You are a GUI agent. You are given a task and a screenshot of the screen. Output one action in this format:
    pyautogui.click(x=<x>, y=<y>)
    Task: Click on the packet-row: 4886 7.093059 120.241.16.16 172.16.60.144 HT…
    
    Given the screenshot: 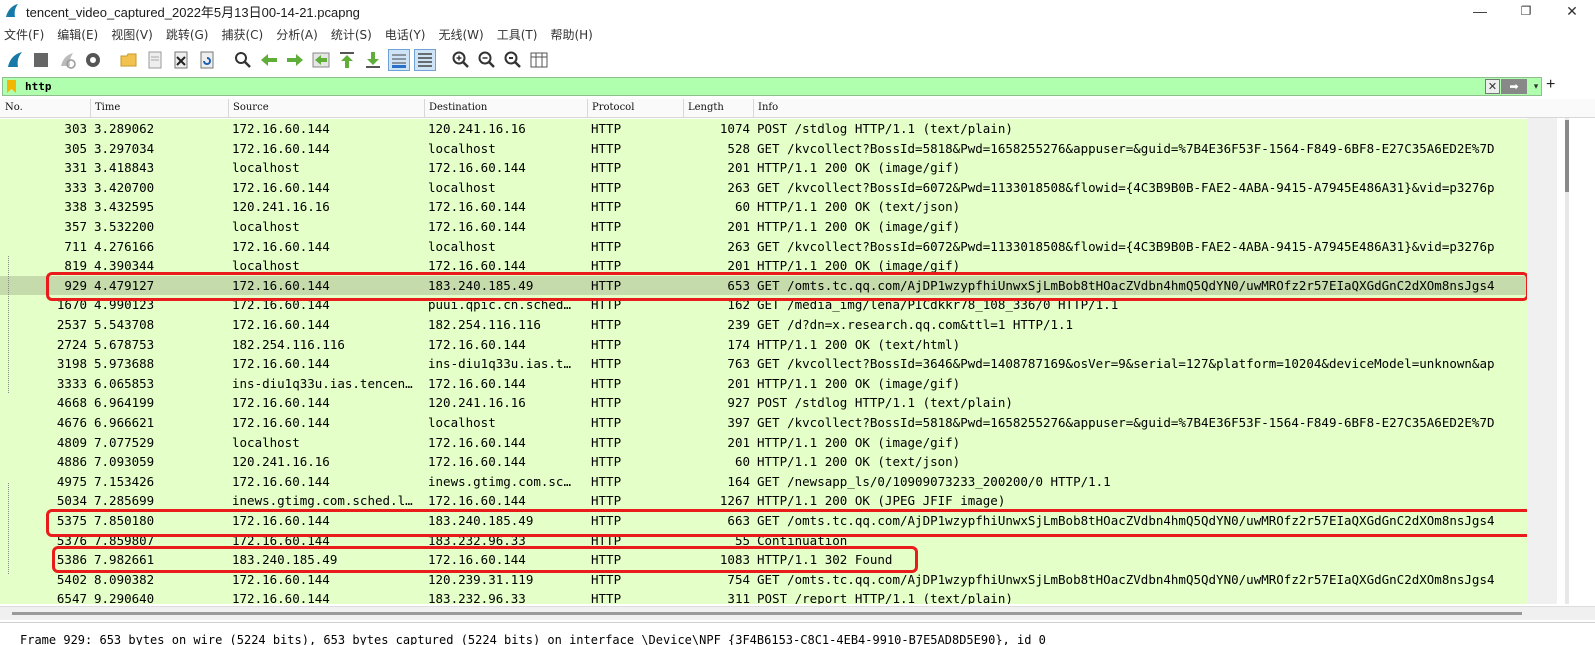 What is the action you would take?
    pyautogui.click(x=763, y=462)
    